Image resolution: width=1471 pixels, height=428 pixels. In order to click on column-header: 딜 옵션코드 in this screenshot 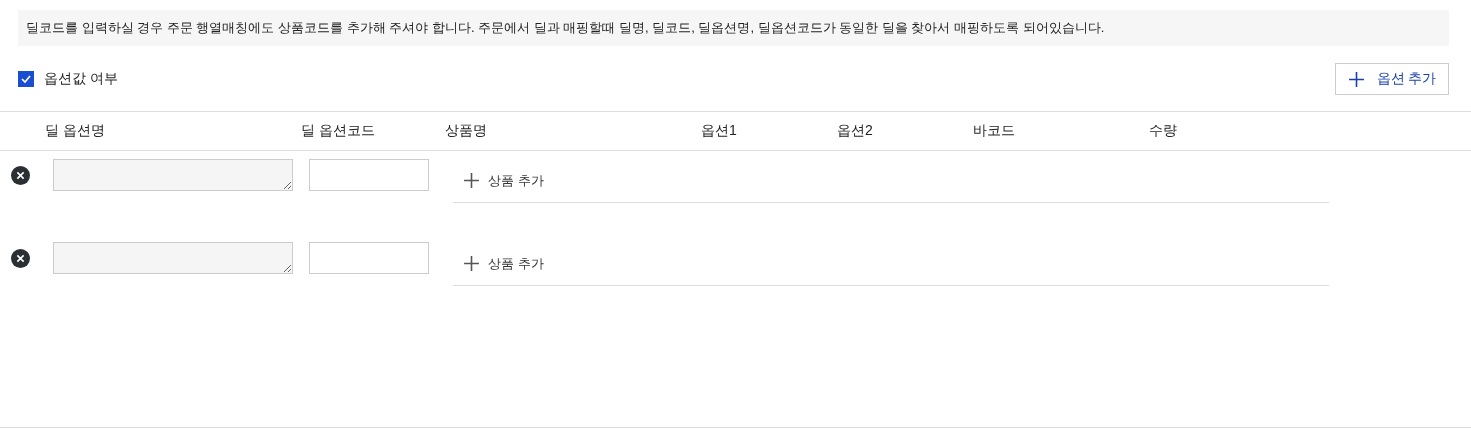, I will do `click(338, 131)`.